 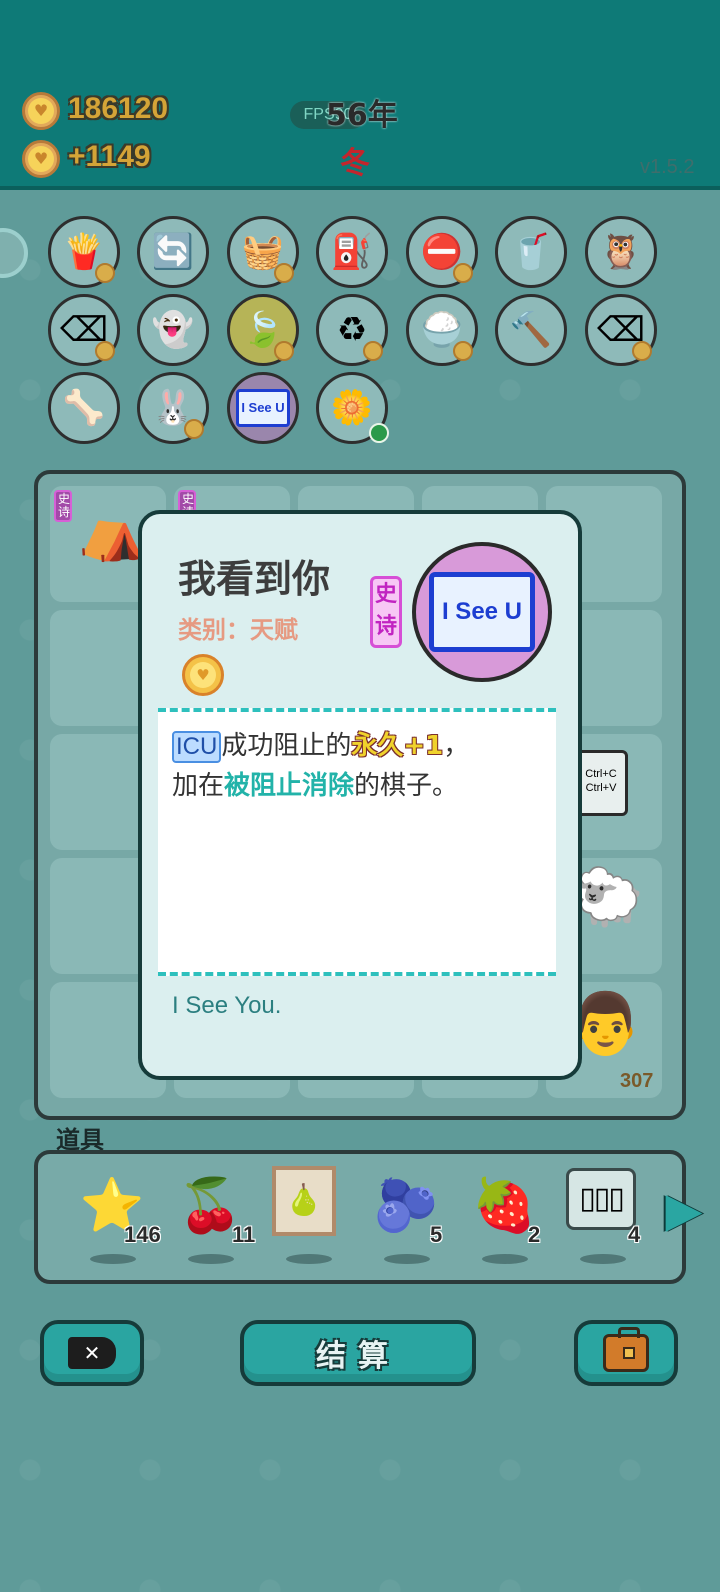 I want to click on item-count: 2, so click(x=534, y=1234).